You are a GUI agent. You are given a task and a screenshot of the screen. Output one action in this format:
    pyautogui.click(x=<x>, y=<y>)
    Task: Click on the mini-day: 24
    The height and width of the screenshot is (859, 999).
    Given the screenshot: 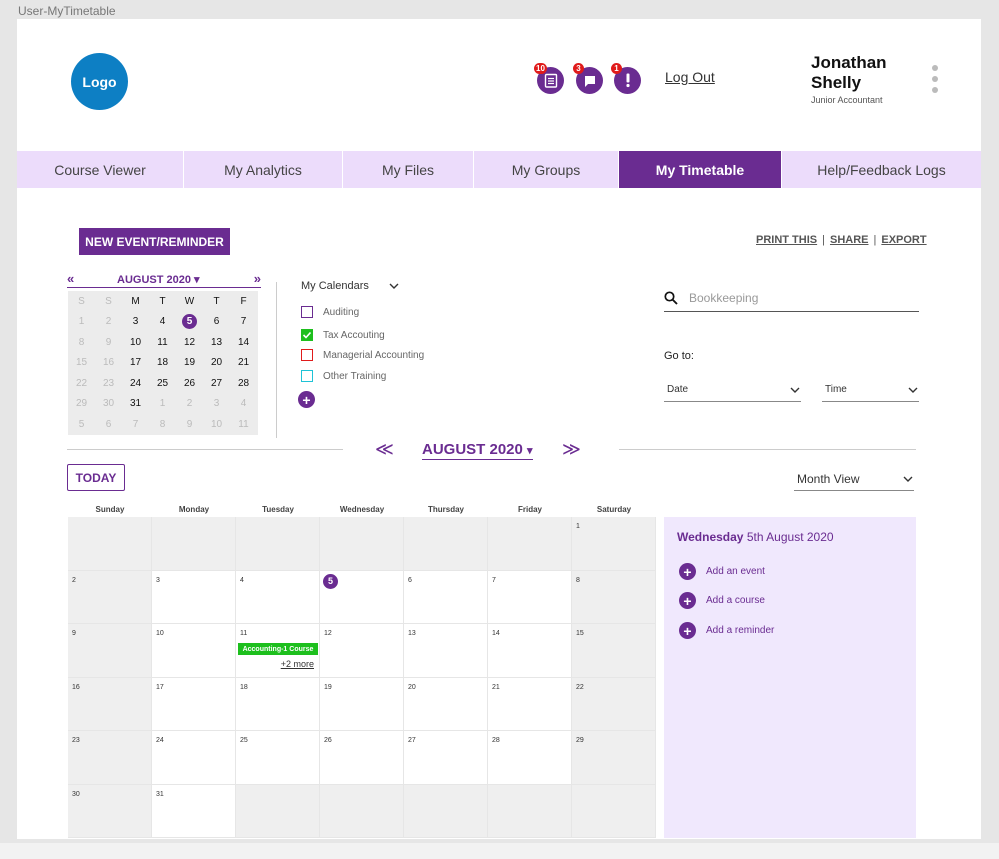 What is the action you would take?
    pyautogui.click(x=135, y=383)
    